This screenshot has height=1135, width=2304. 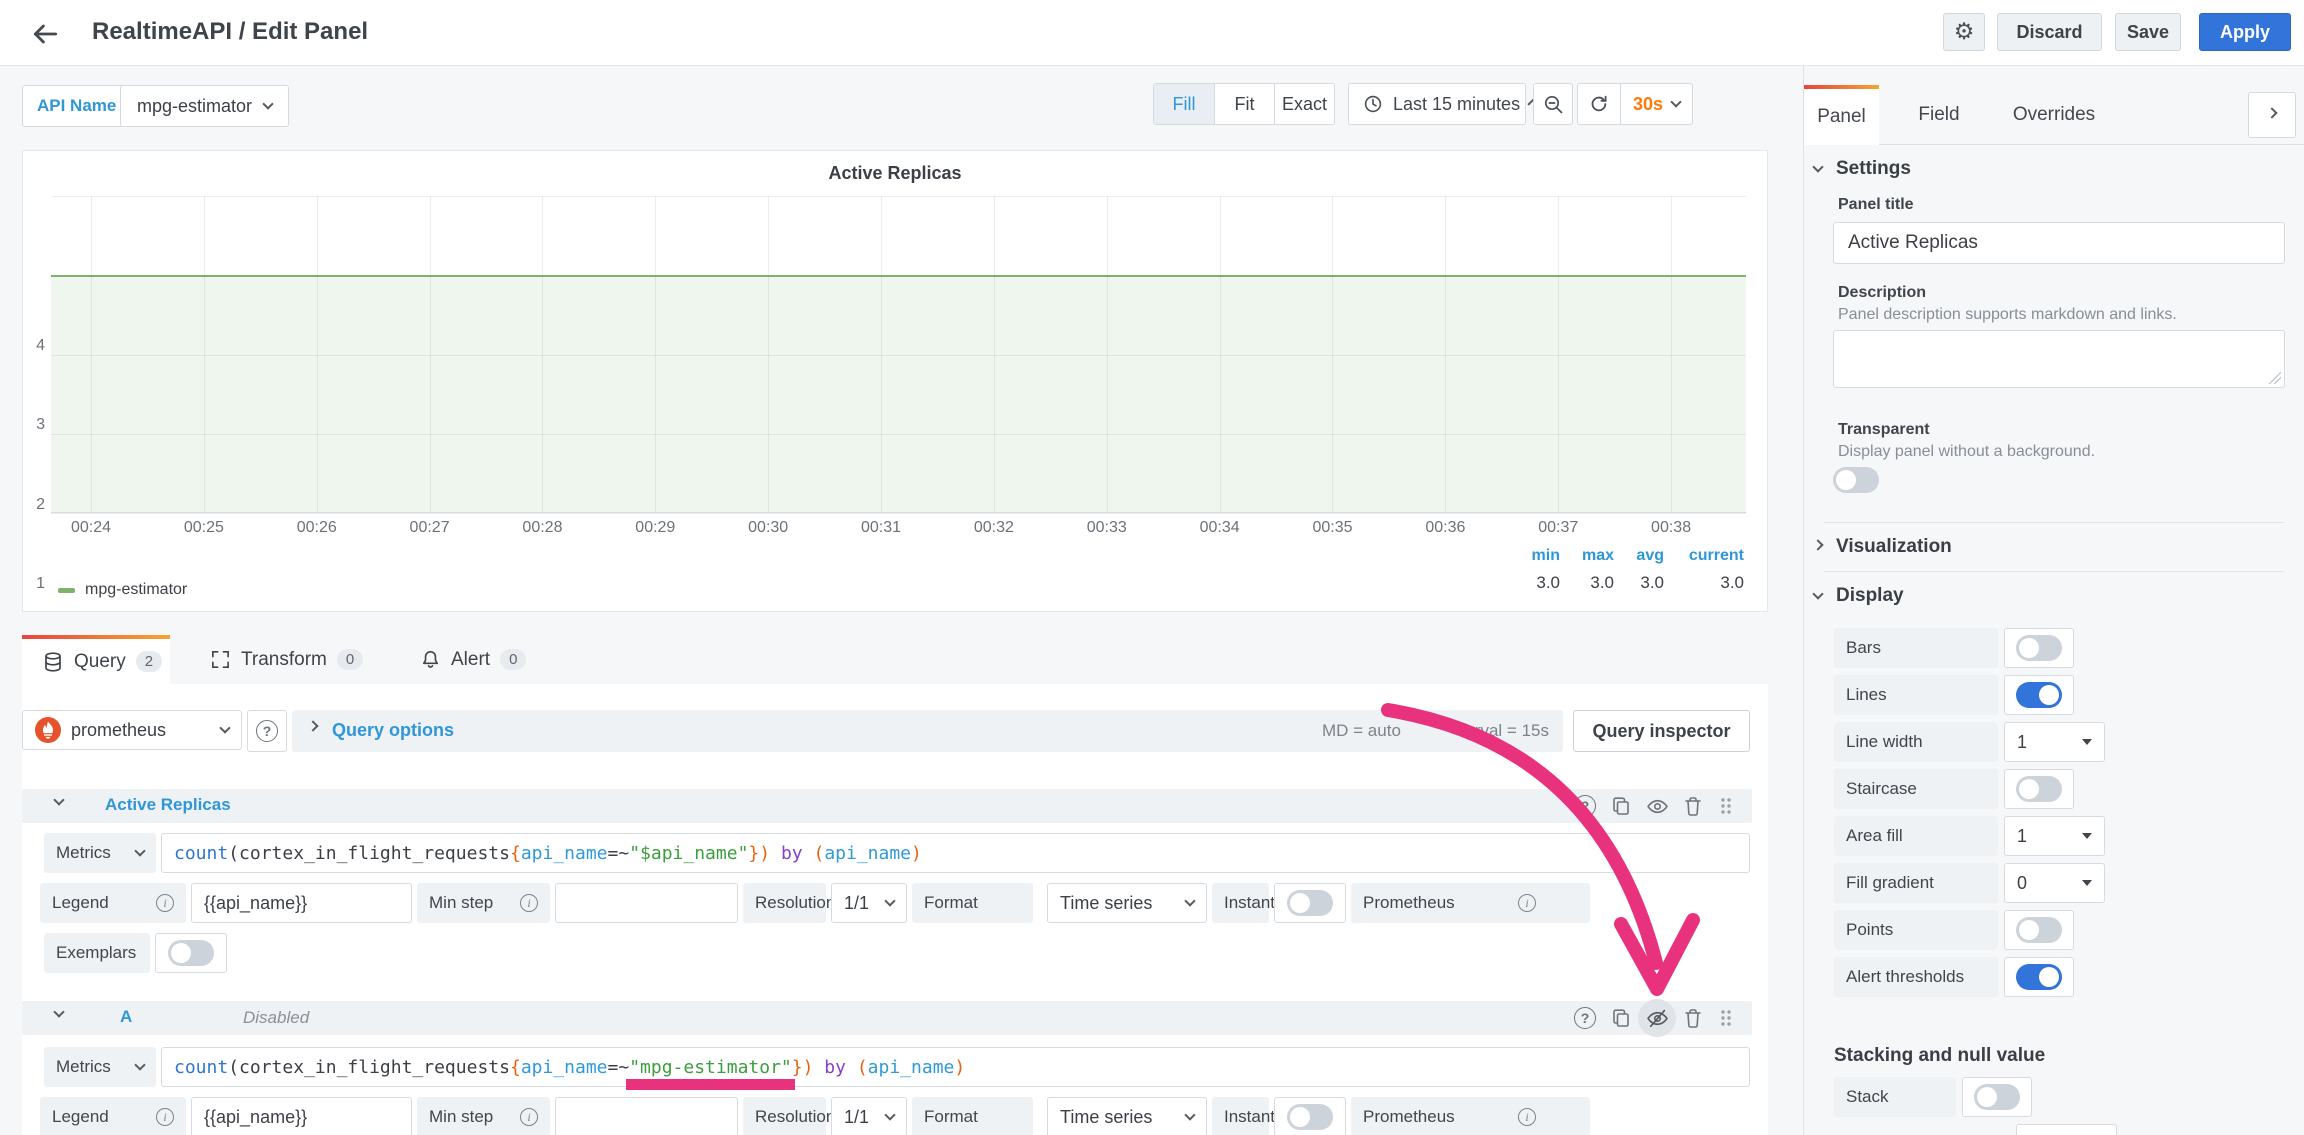 What do you see at coordinates (2059, 243) in the screenshot?
I see `panel-title-input: Active Replicas` at bounding box center [2059, 243].